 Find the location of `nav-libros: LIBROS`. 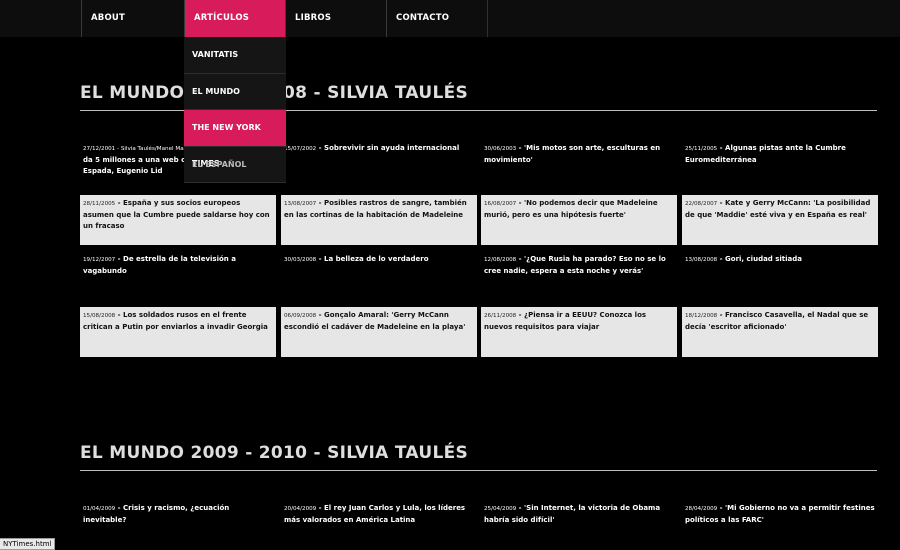

nav-libros: LIBROS is located at coordinates (336, 18).